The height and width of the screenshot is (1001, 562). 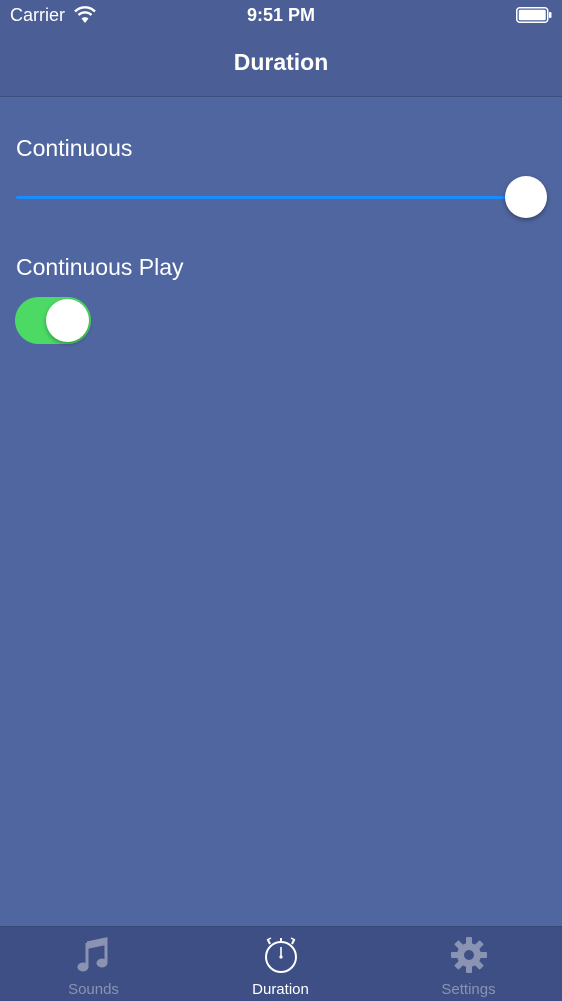 I want to click on tab-duration-label: Duration, so click(x=280, y=989).